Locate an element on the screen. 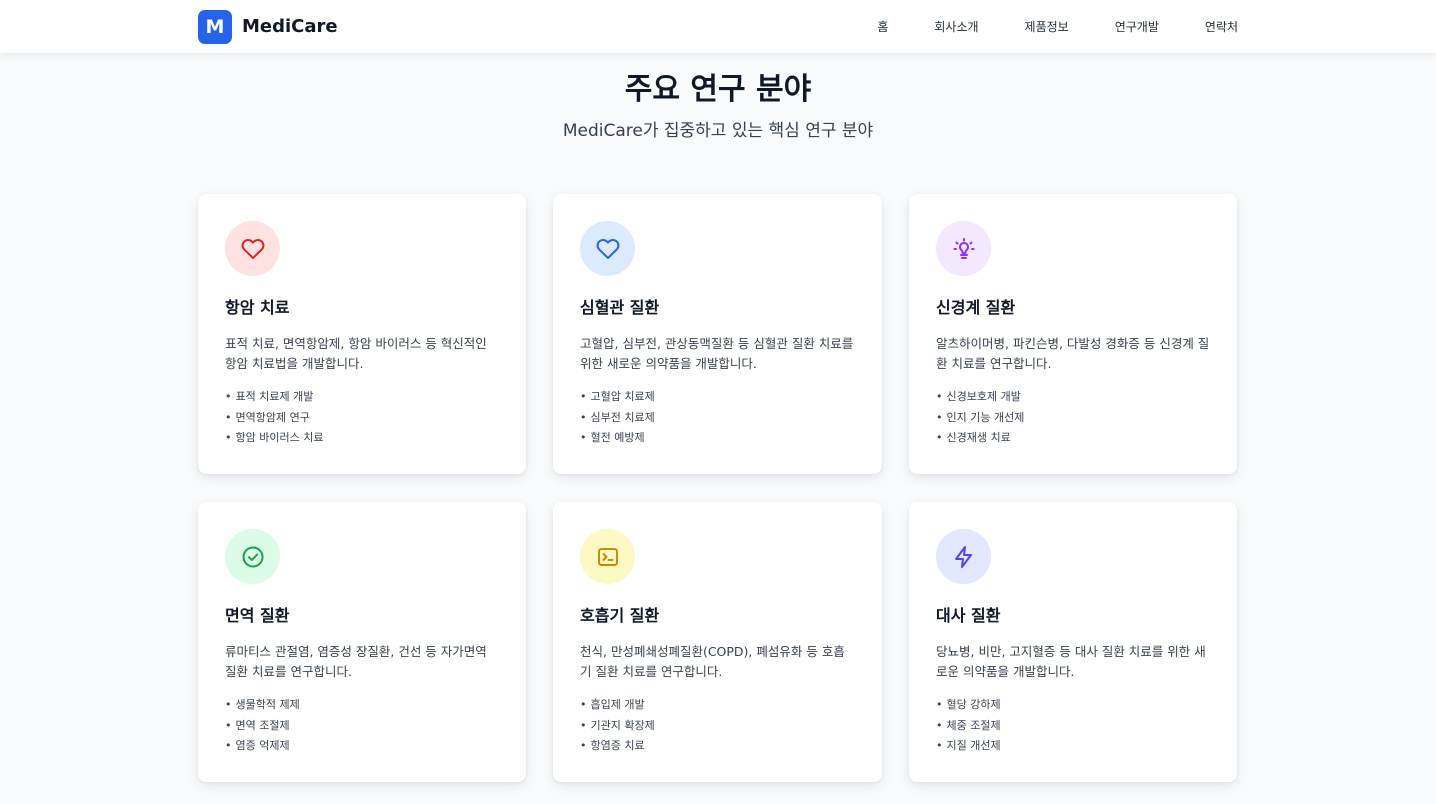 Image resolution: width=1436 pixels, height=804 pixels. main-nav: 홈 회사소개 제품정보 연구개발 연락처 is located at coordinates (1057, 26).